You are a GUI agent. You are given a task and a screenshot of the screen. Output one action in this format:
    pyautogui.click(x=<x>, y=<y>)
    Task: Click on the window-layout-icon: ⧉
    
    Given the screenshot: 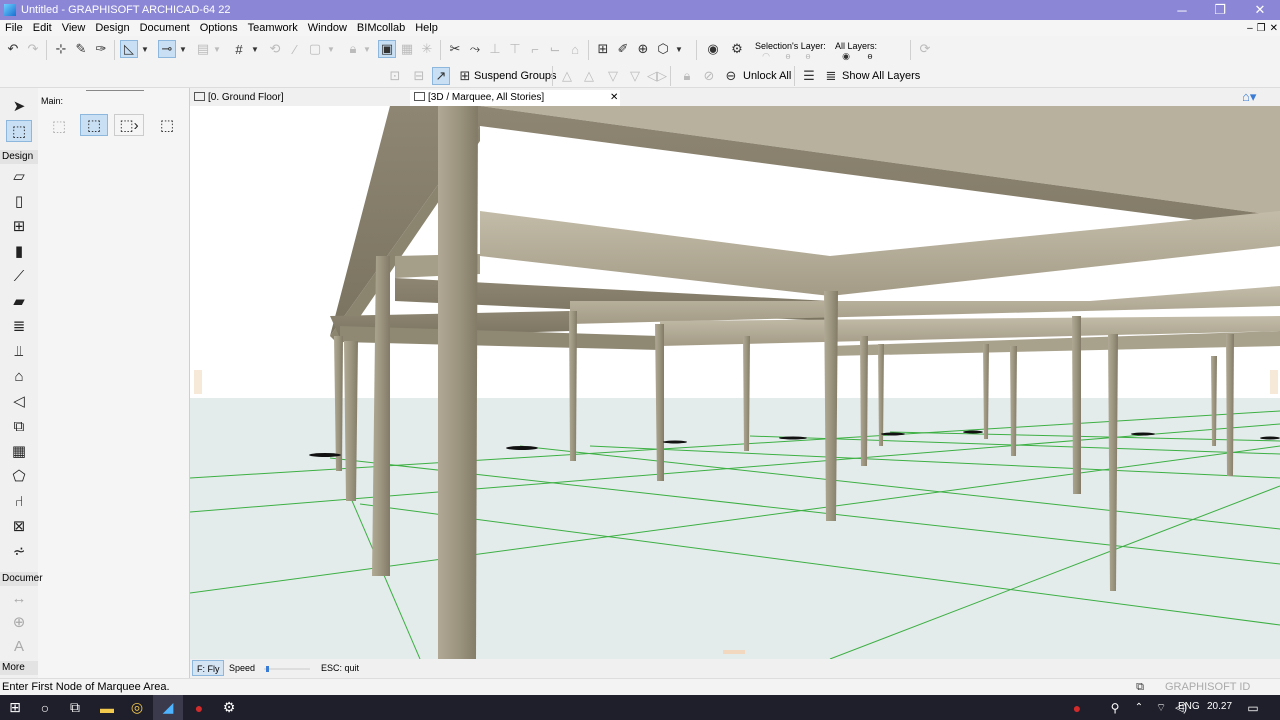 What is the action you would take?
    pyautogui.click(x=1140, y=687)
    